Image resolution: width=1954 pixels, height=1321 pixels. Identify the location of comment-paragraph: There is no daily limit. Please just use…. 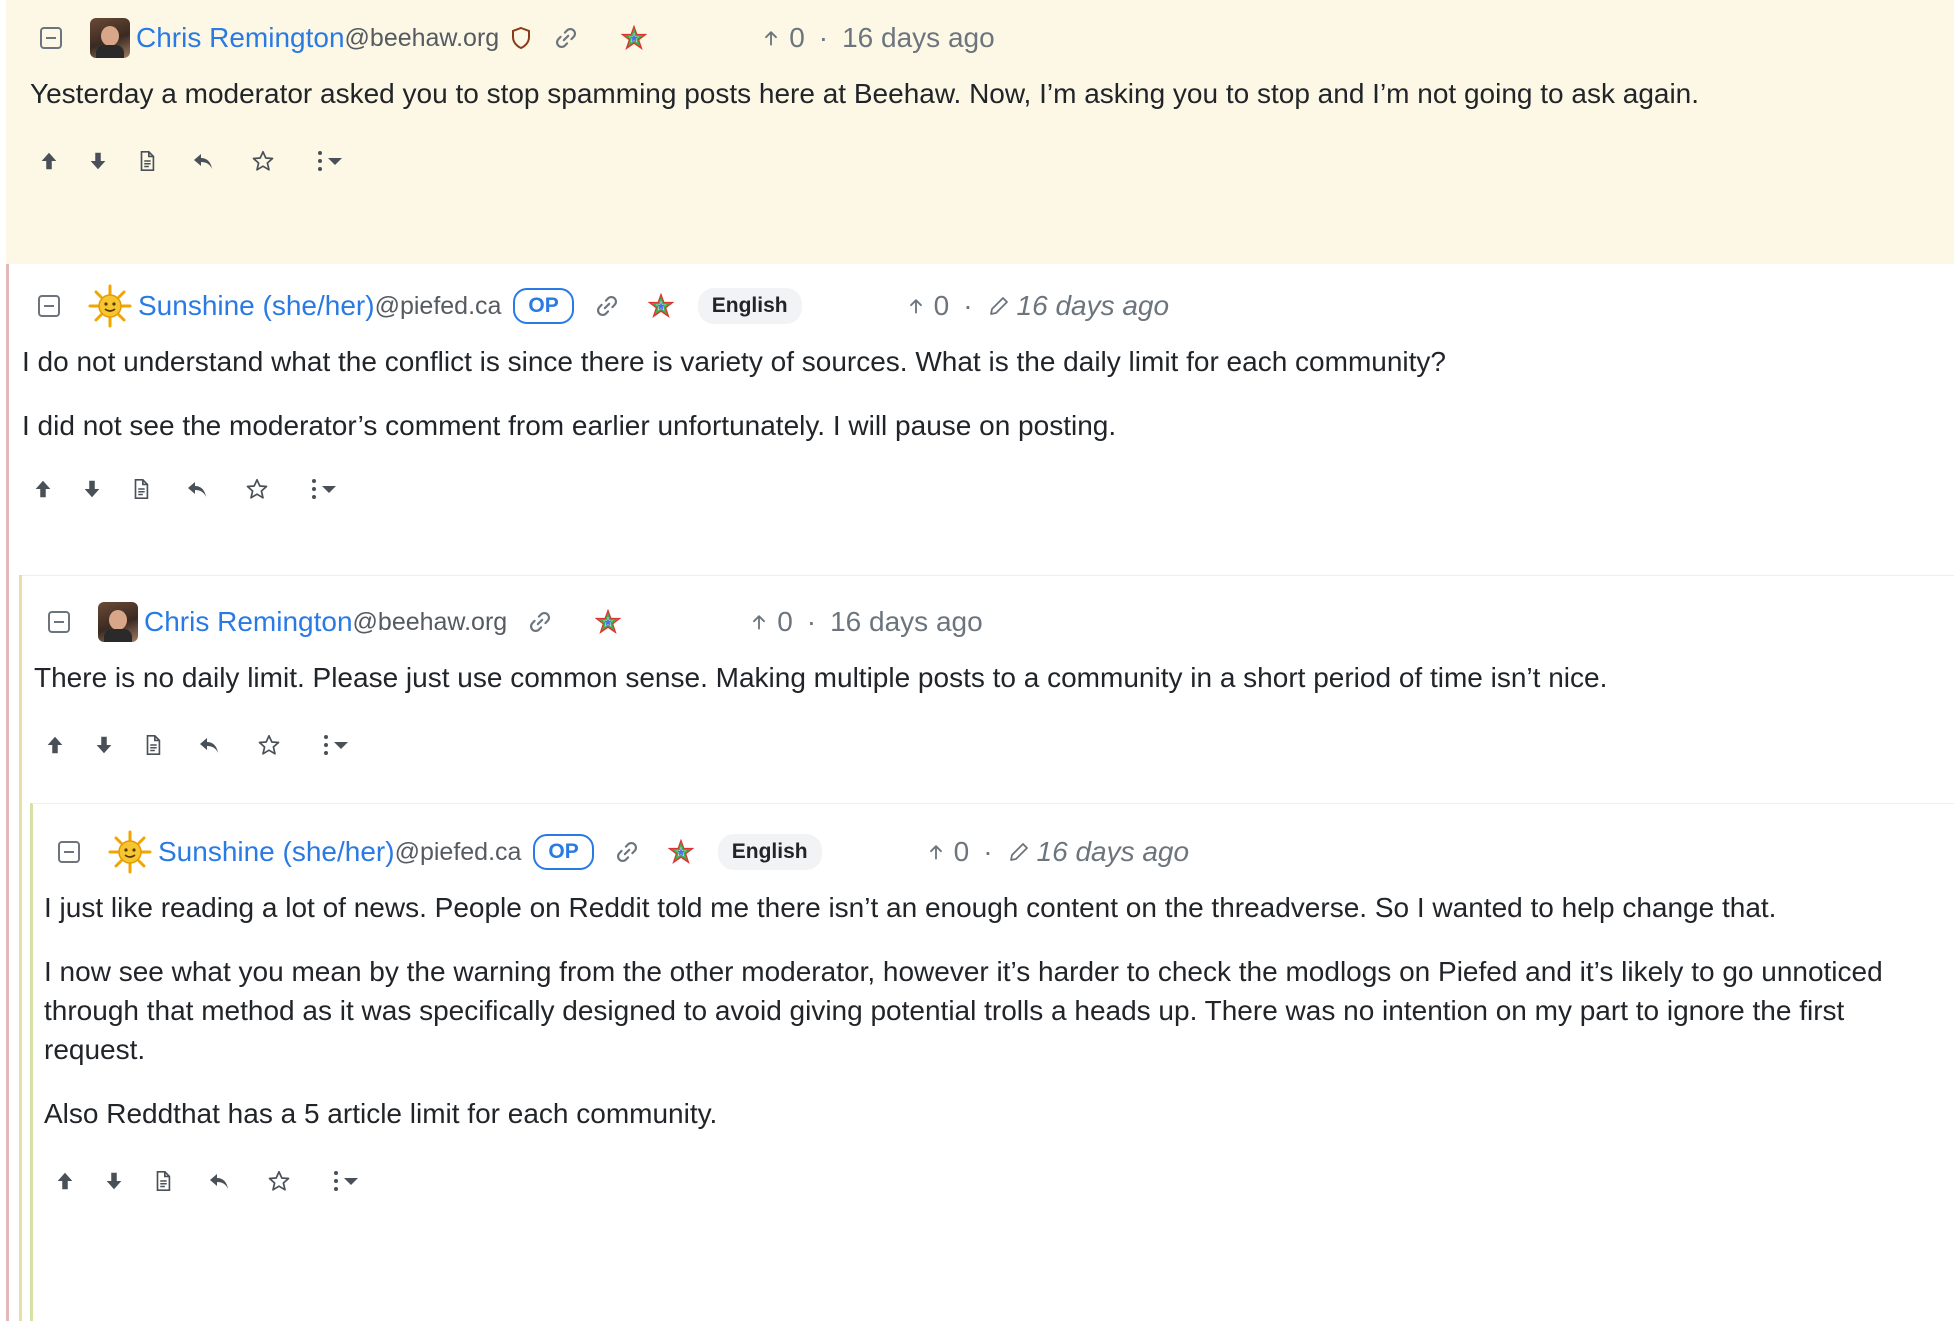
(821, 677).